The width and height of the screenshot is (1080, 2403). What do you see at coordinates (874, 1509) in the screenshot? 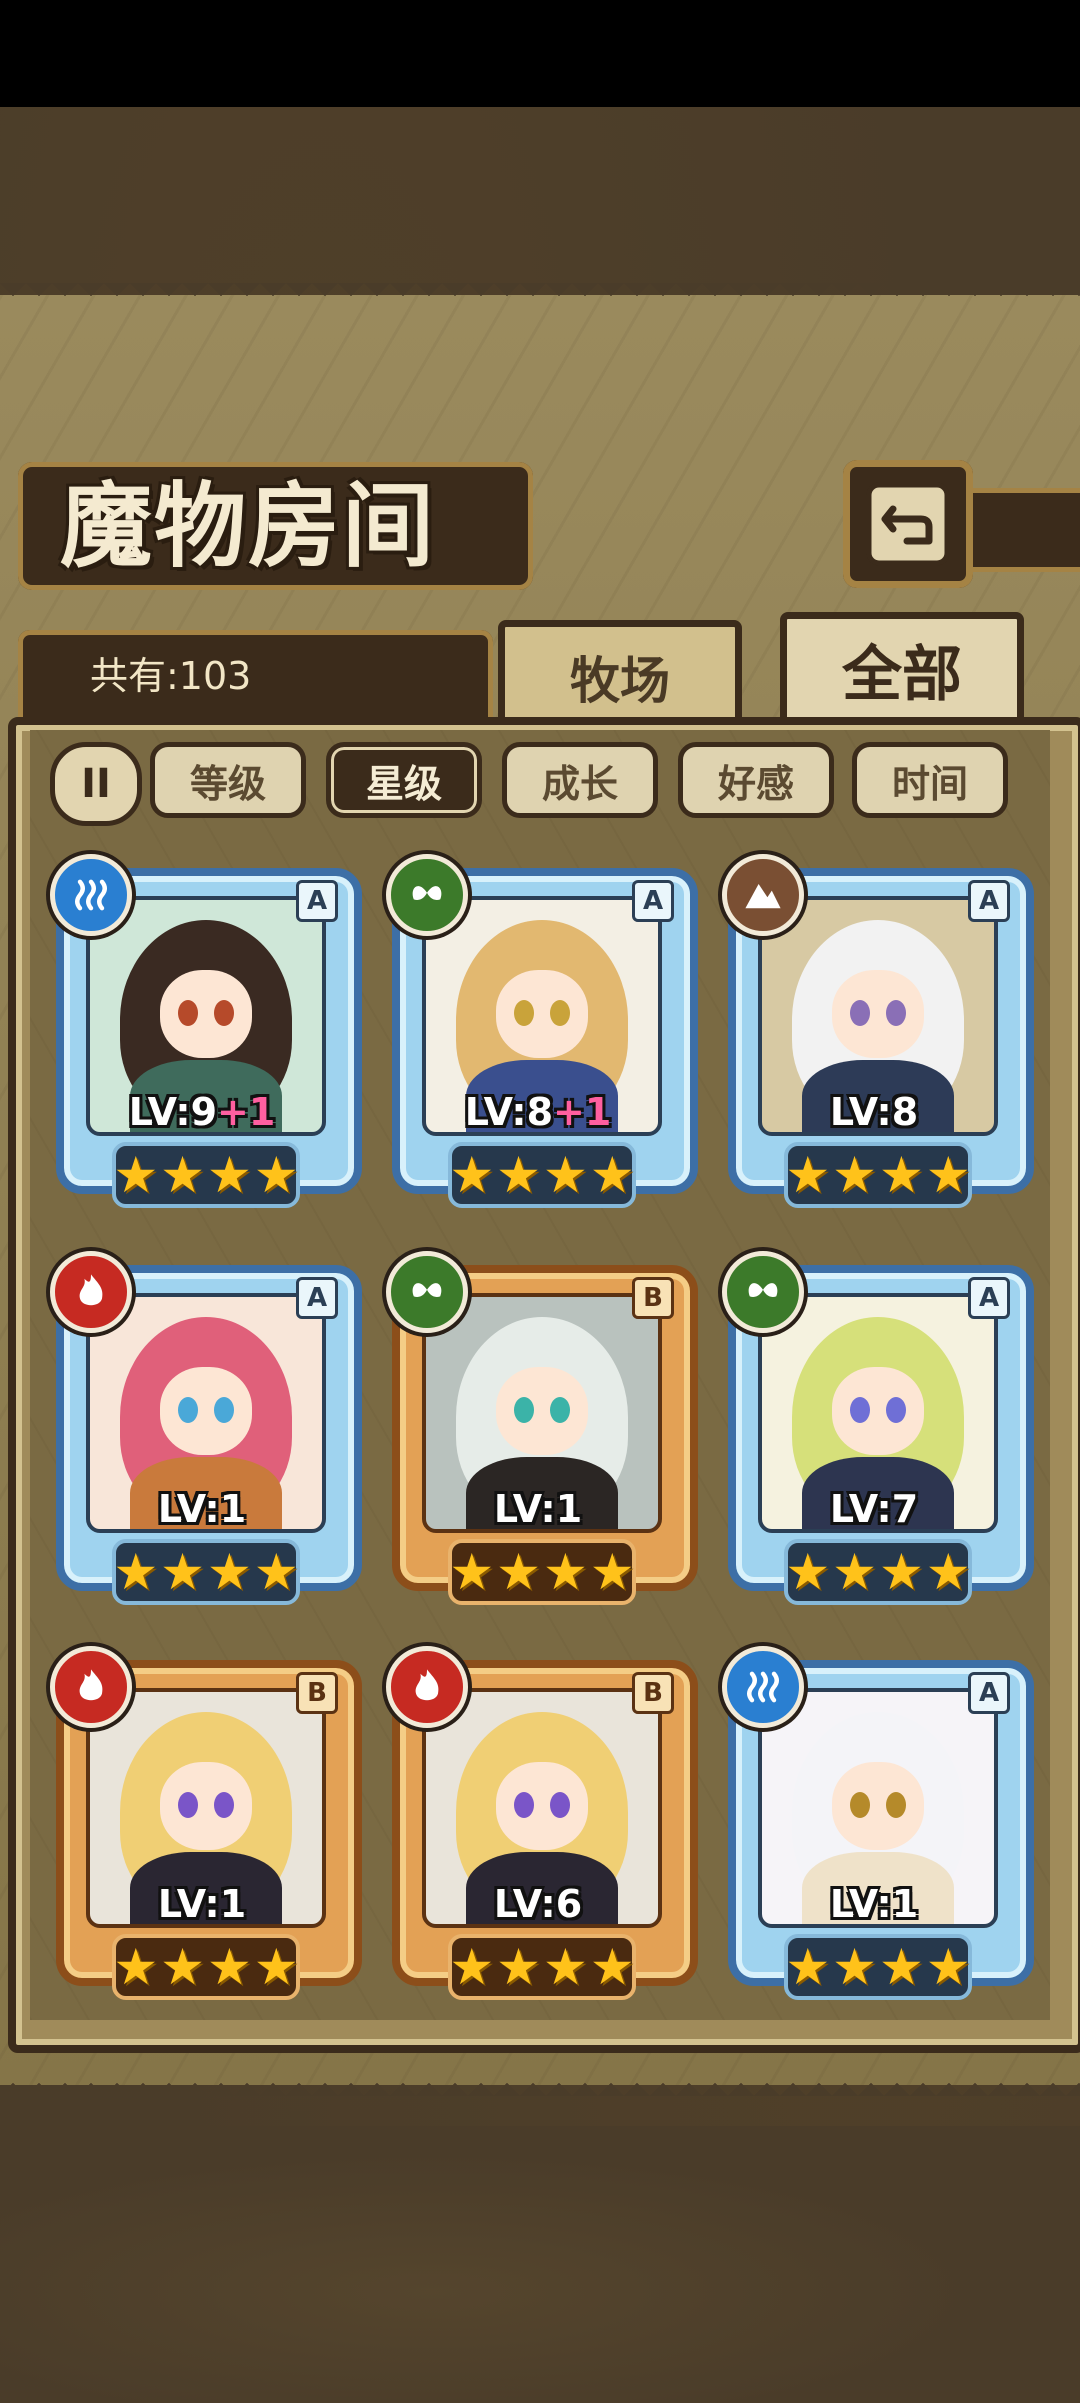
I see `monster-level: LV:7` at bounding box center [874, 1509].